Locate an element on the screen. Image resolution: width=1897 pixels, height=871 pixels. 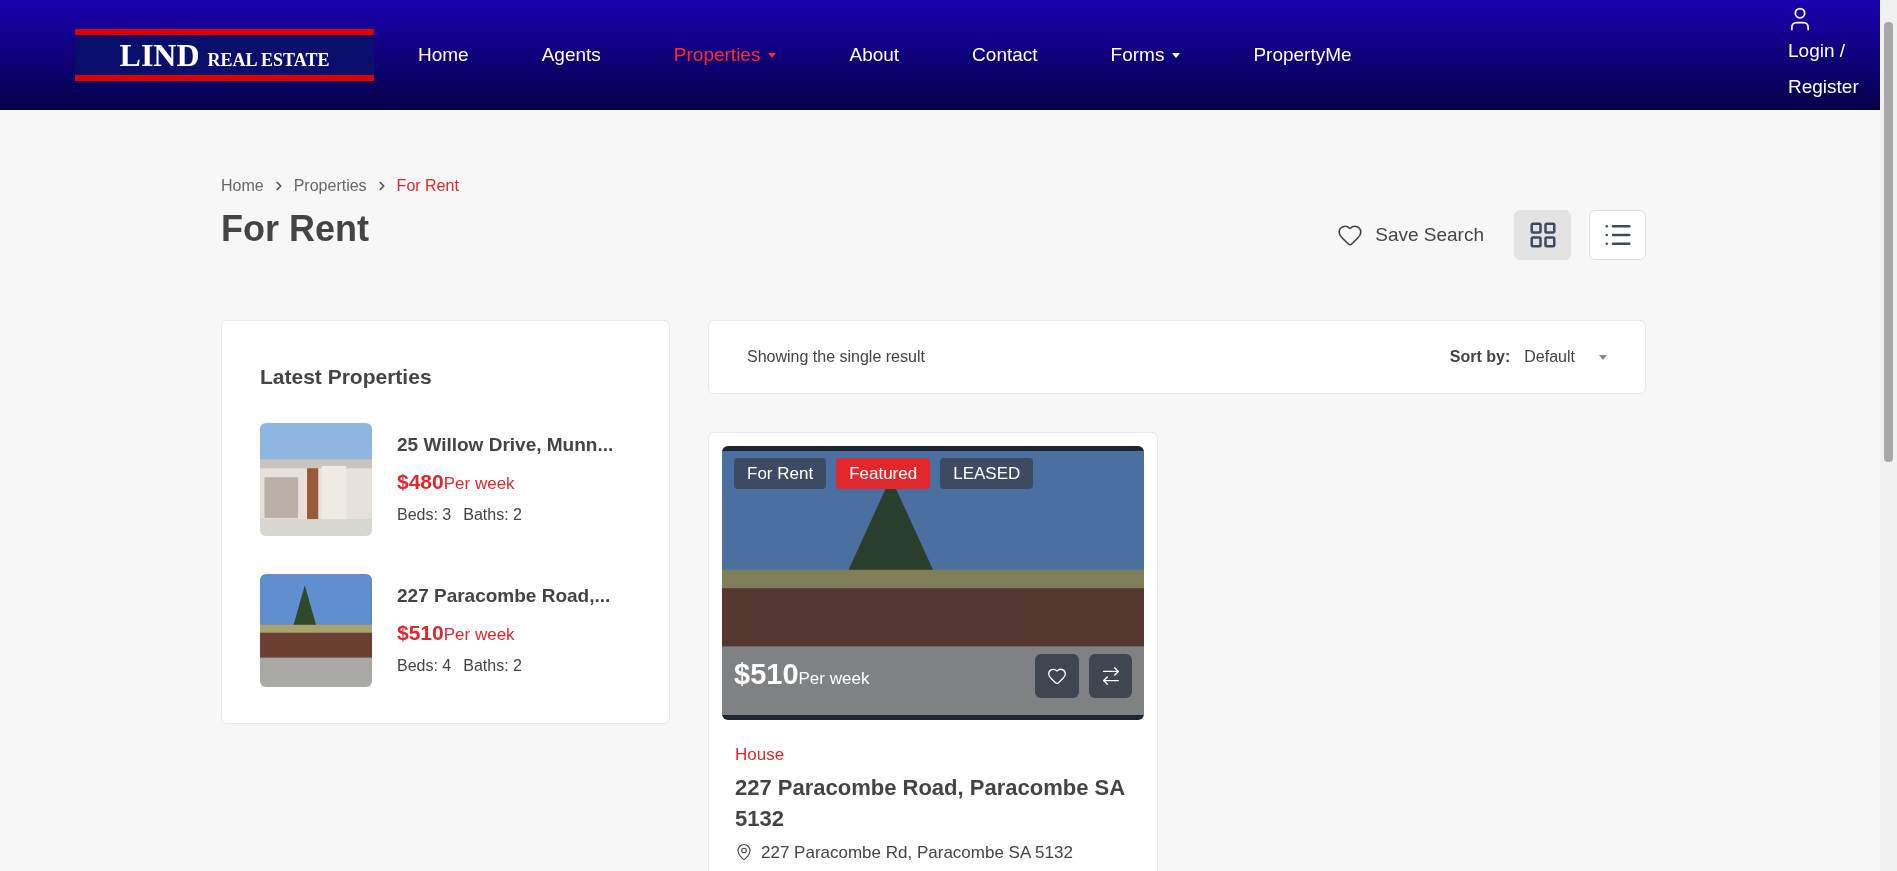
compare-button is located at coordinates (1110, 676).